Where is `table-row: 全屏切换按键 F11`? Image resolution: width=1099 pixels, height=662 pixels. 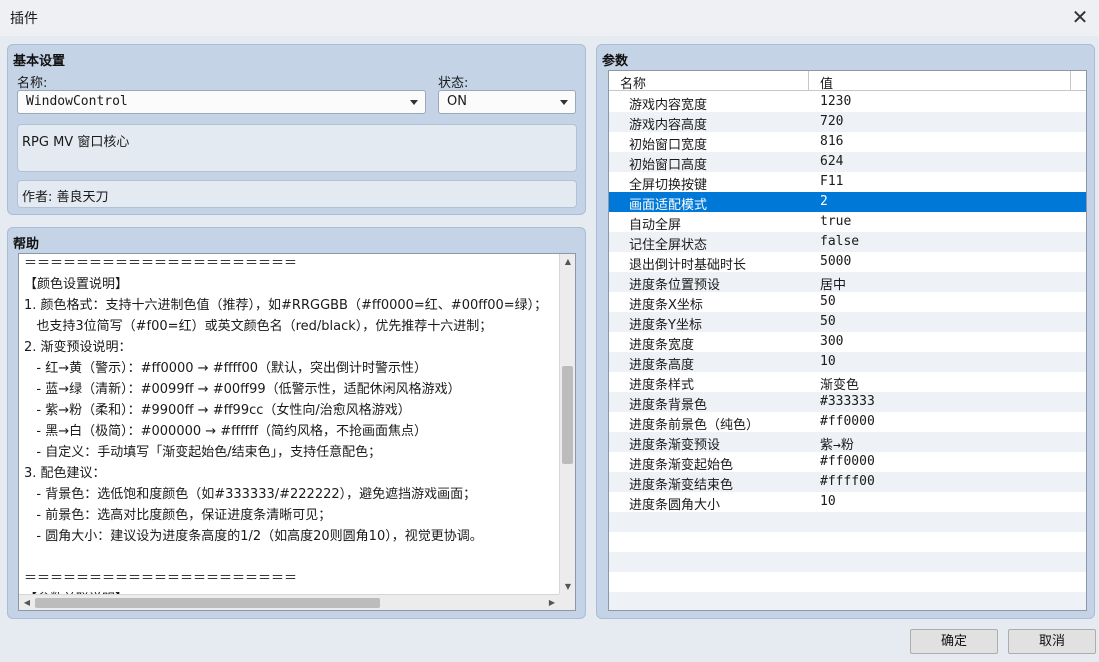 table-row: 全屏切换按键 F11 is located at coordinates (847, 182).